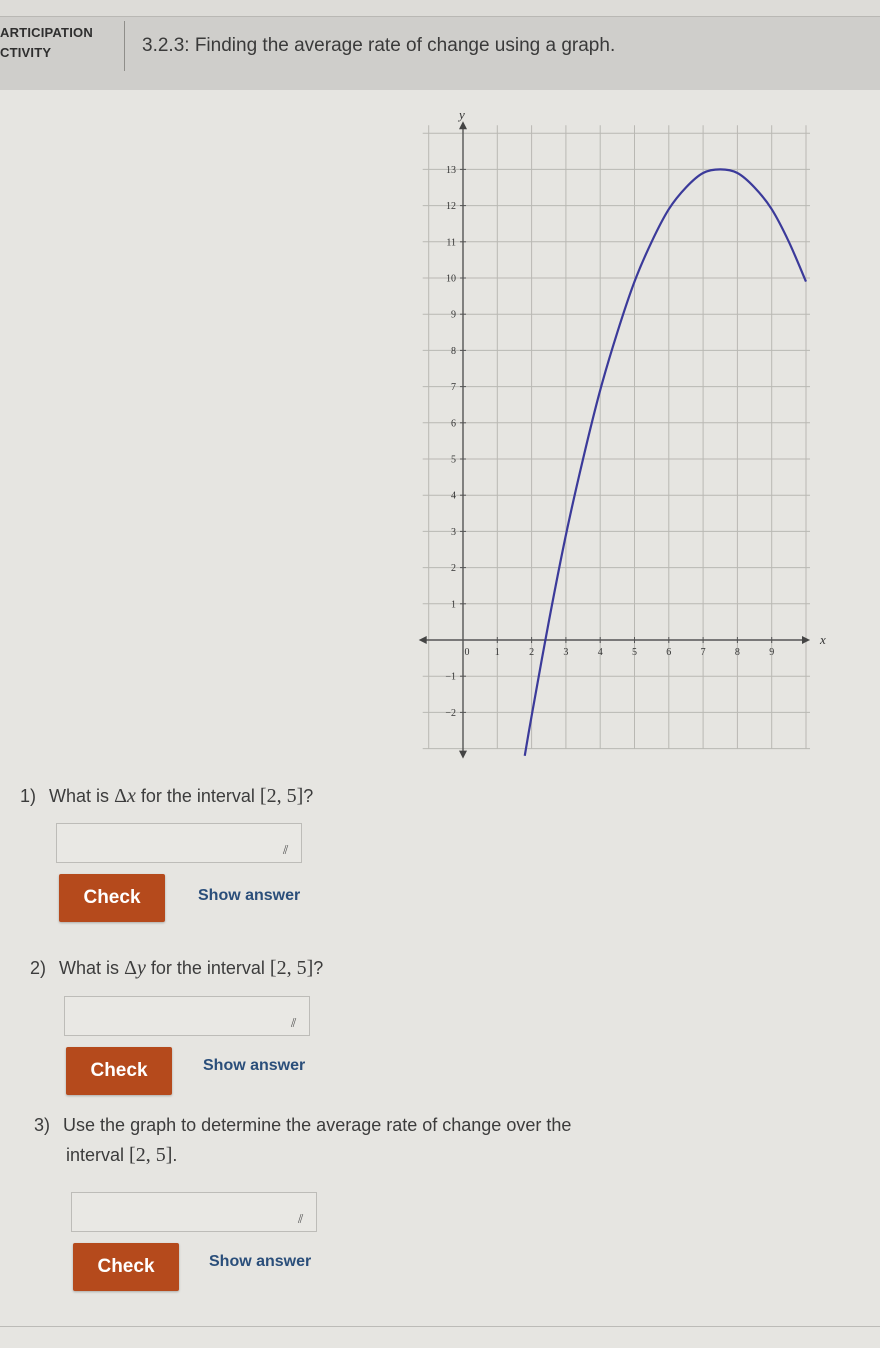  Describe the element at coordinates (461, 114) in the screenshot. I see `y-axis-label: y` at that location.